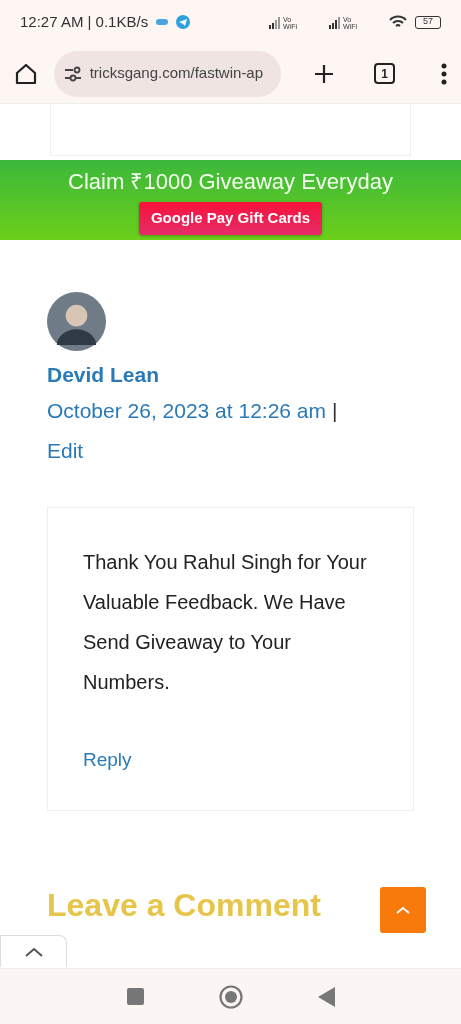  I want to click on banner-headline: Claim ₹1000 Giveaway Everyday, so click(230, 182).